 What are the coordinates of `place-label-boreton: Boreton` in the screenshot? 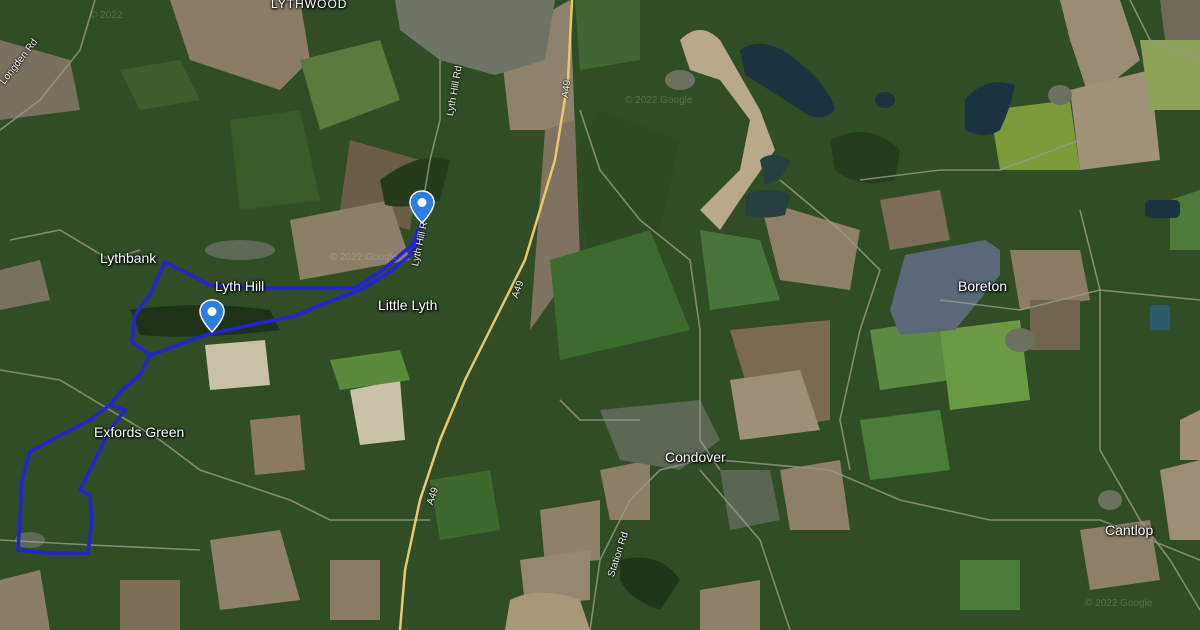 It's located at (983, 286).